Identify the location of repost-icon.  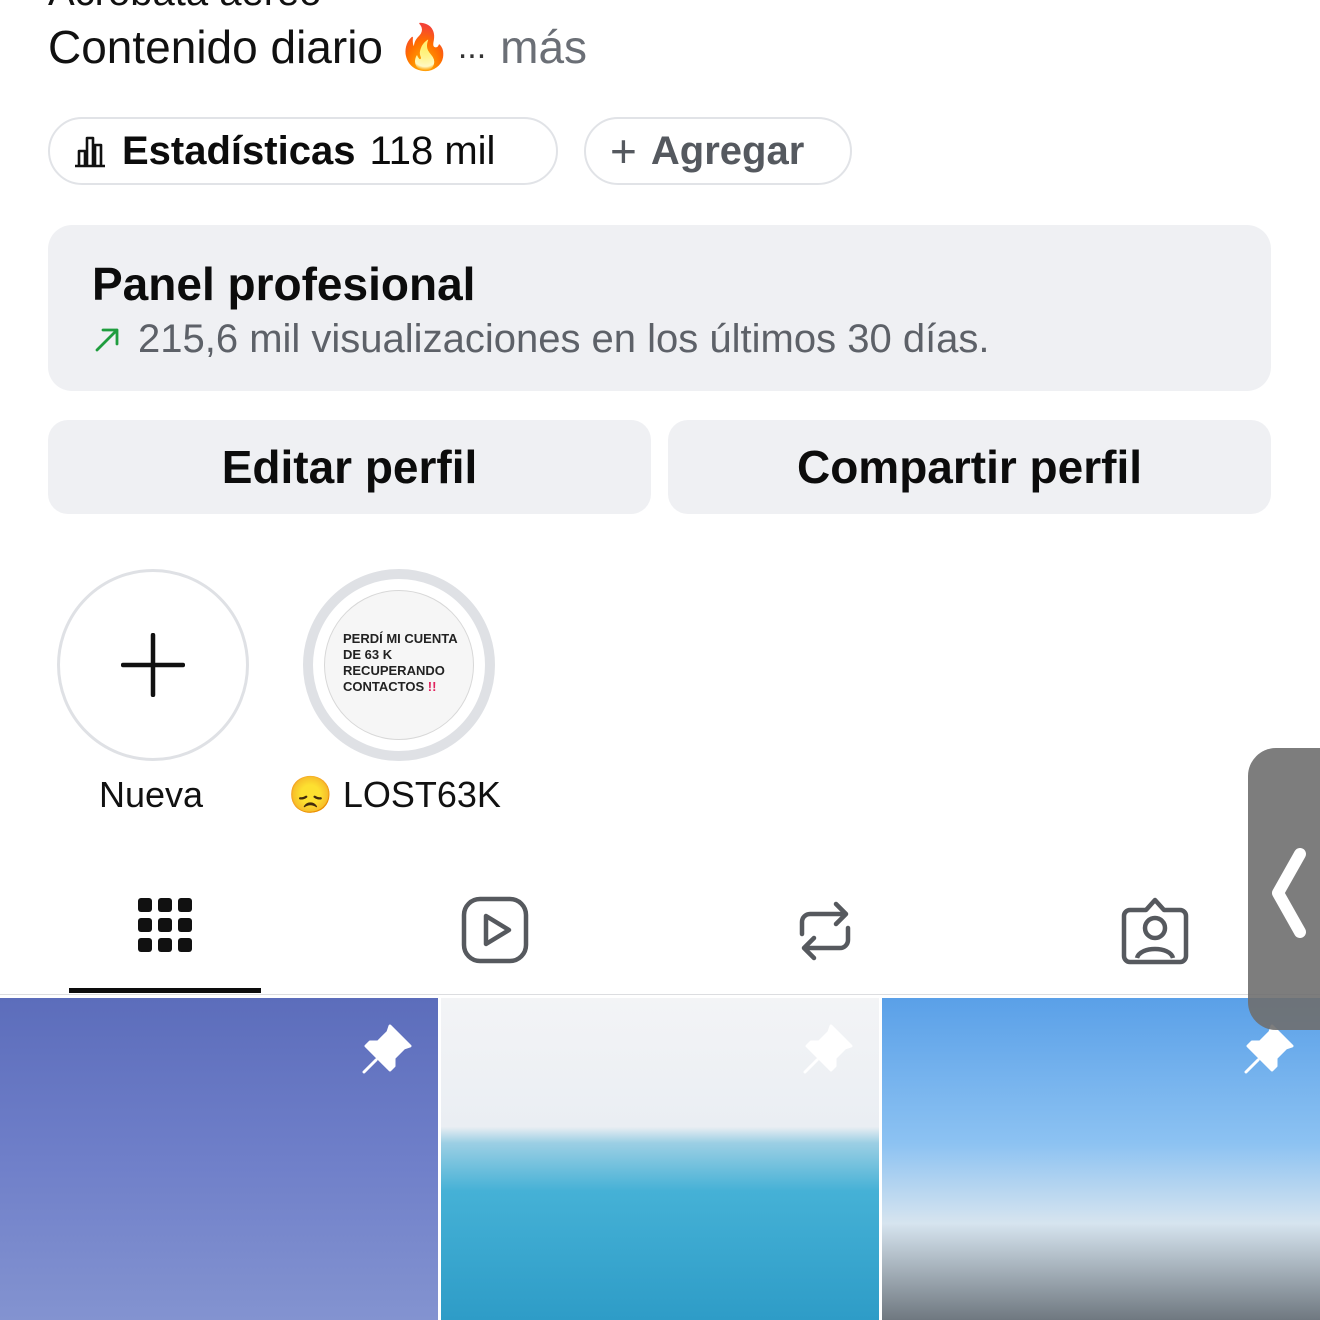
(825, 931).